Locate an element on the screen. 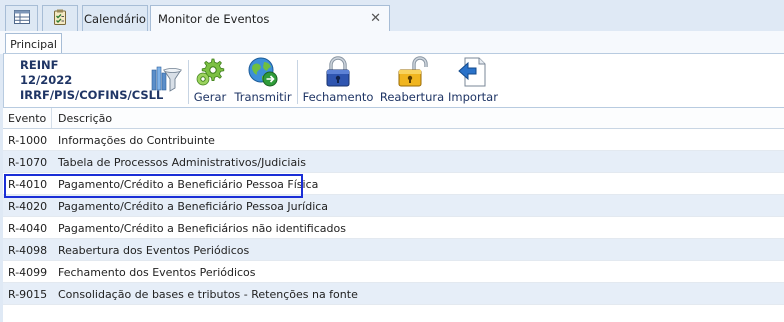 The image size is (784, 322). import-icon is located at coordinates (473, 72).